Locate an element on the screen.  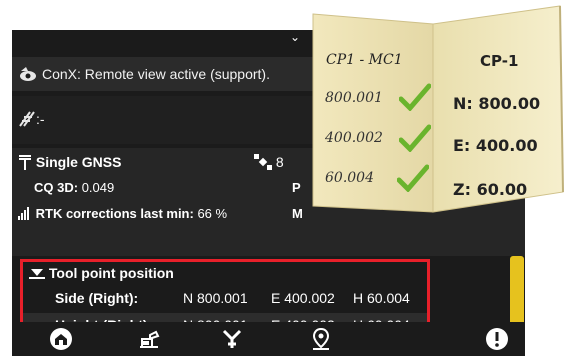
measured-height: 60.004 is located at coordinates (349, 178).